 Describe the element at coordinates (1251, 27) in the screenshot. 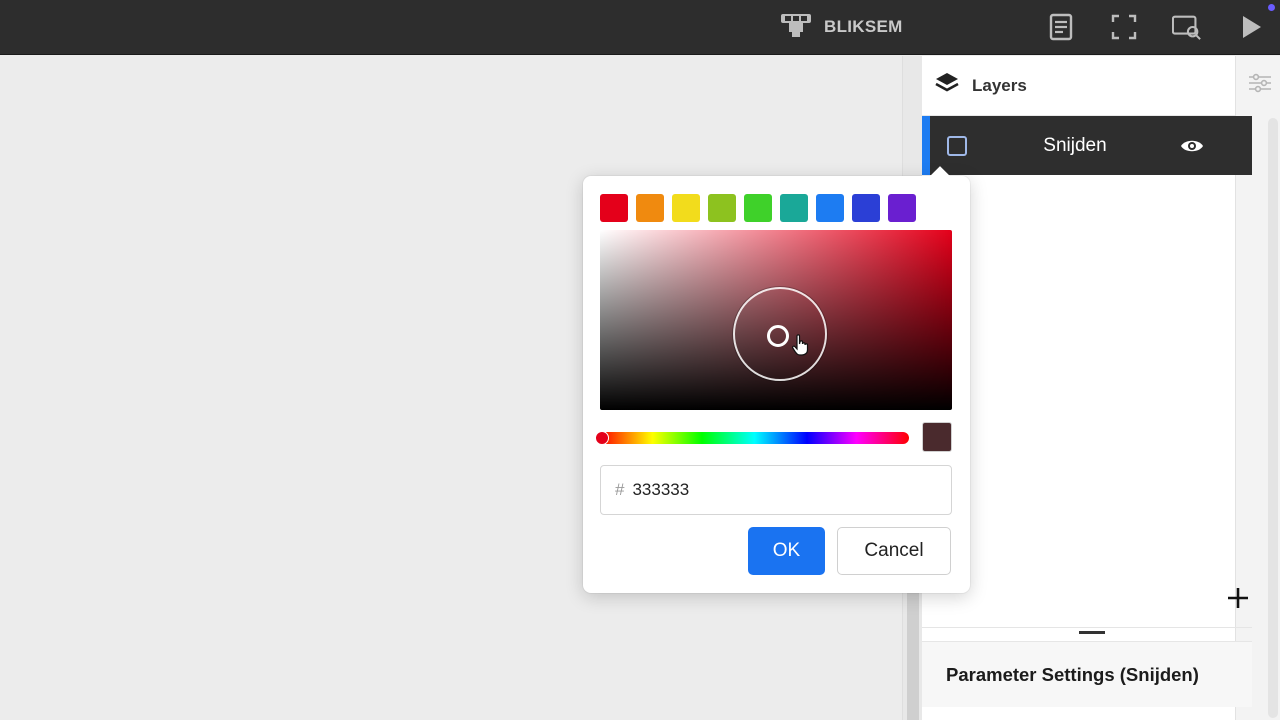

I see `play-icon` at that location.